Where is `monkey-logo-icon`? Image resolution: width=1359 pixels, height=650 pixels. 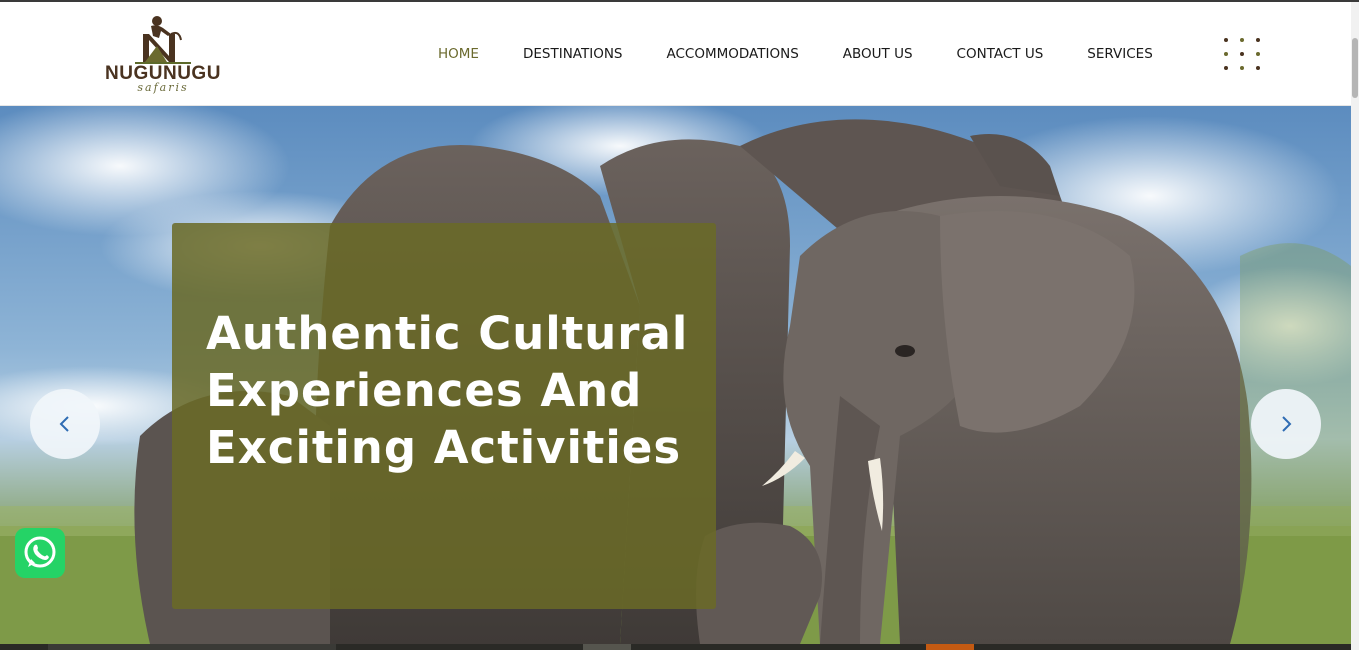
monkey-logo-icon is located at coordinates (163, 40).